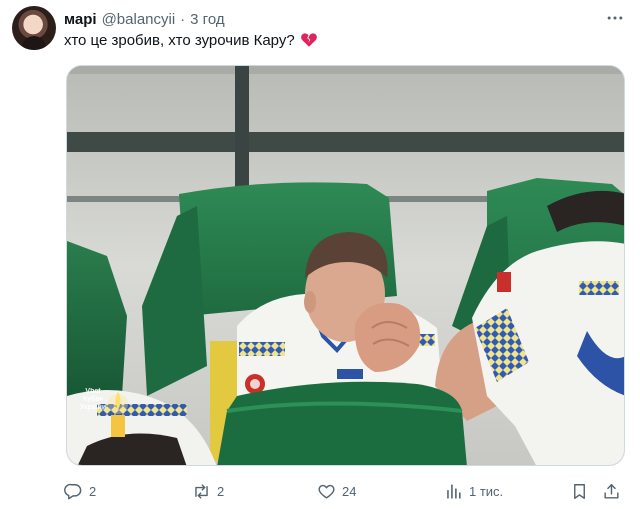  Describe the element at coordinates (221, 491) in the screenshot. I see `retweet-count: 2` at that location.